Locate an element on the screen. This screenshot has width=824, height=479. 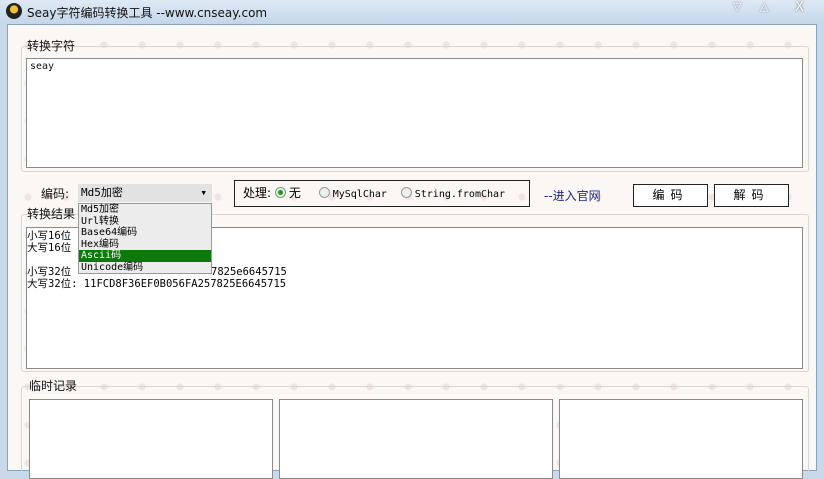
process-label: 处理: is located at coordinates (257, 193).